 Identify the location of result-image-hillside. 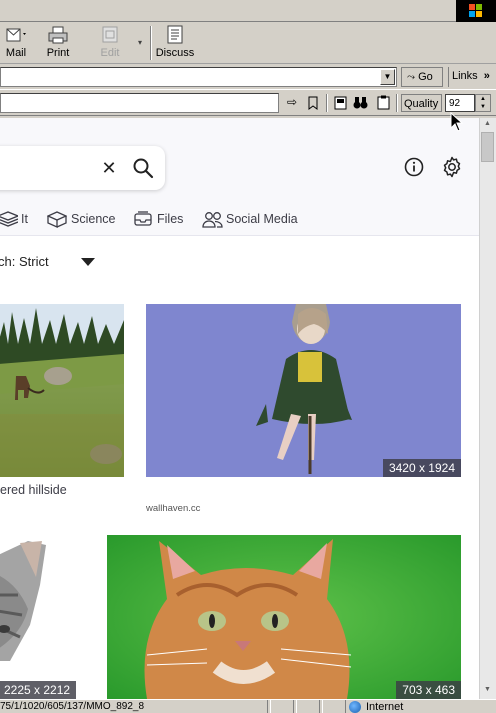
(62, 390).